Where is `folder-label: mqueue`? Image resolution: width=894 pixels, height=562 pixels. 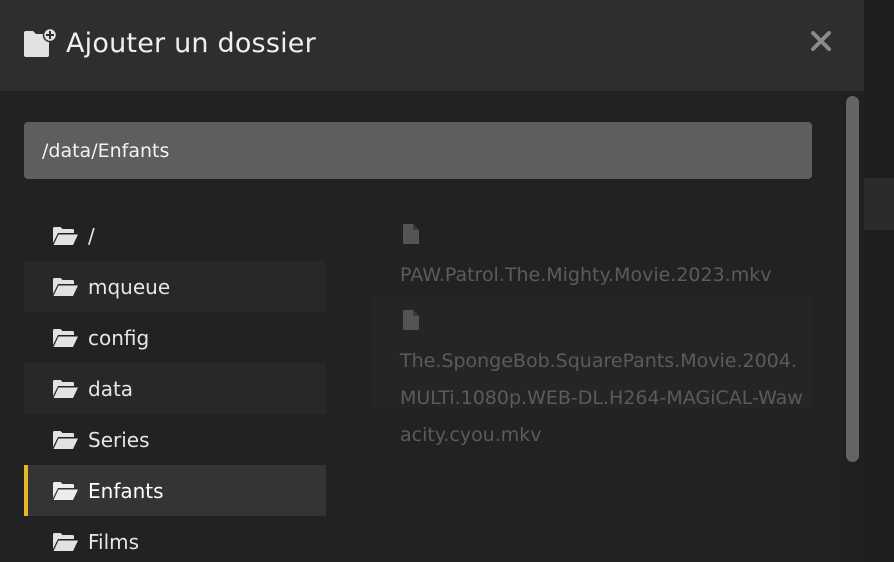 folder-label: mqueue is located at coordinates (129, 286).